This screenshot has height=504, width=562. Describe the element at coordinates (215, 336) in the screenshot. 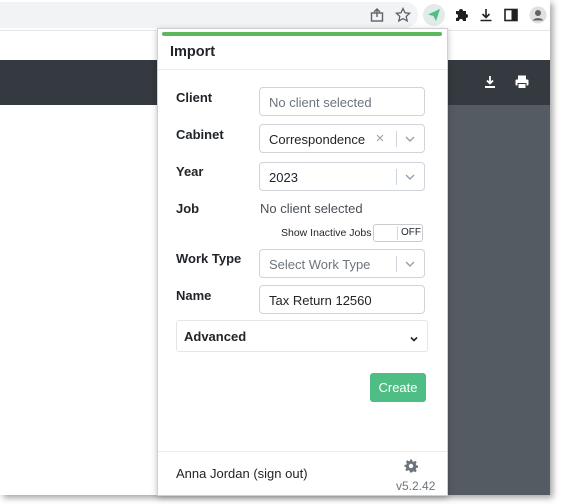

I see `advanced-label: Advanced` at that location.